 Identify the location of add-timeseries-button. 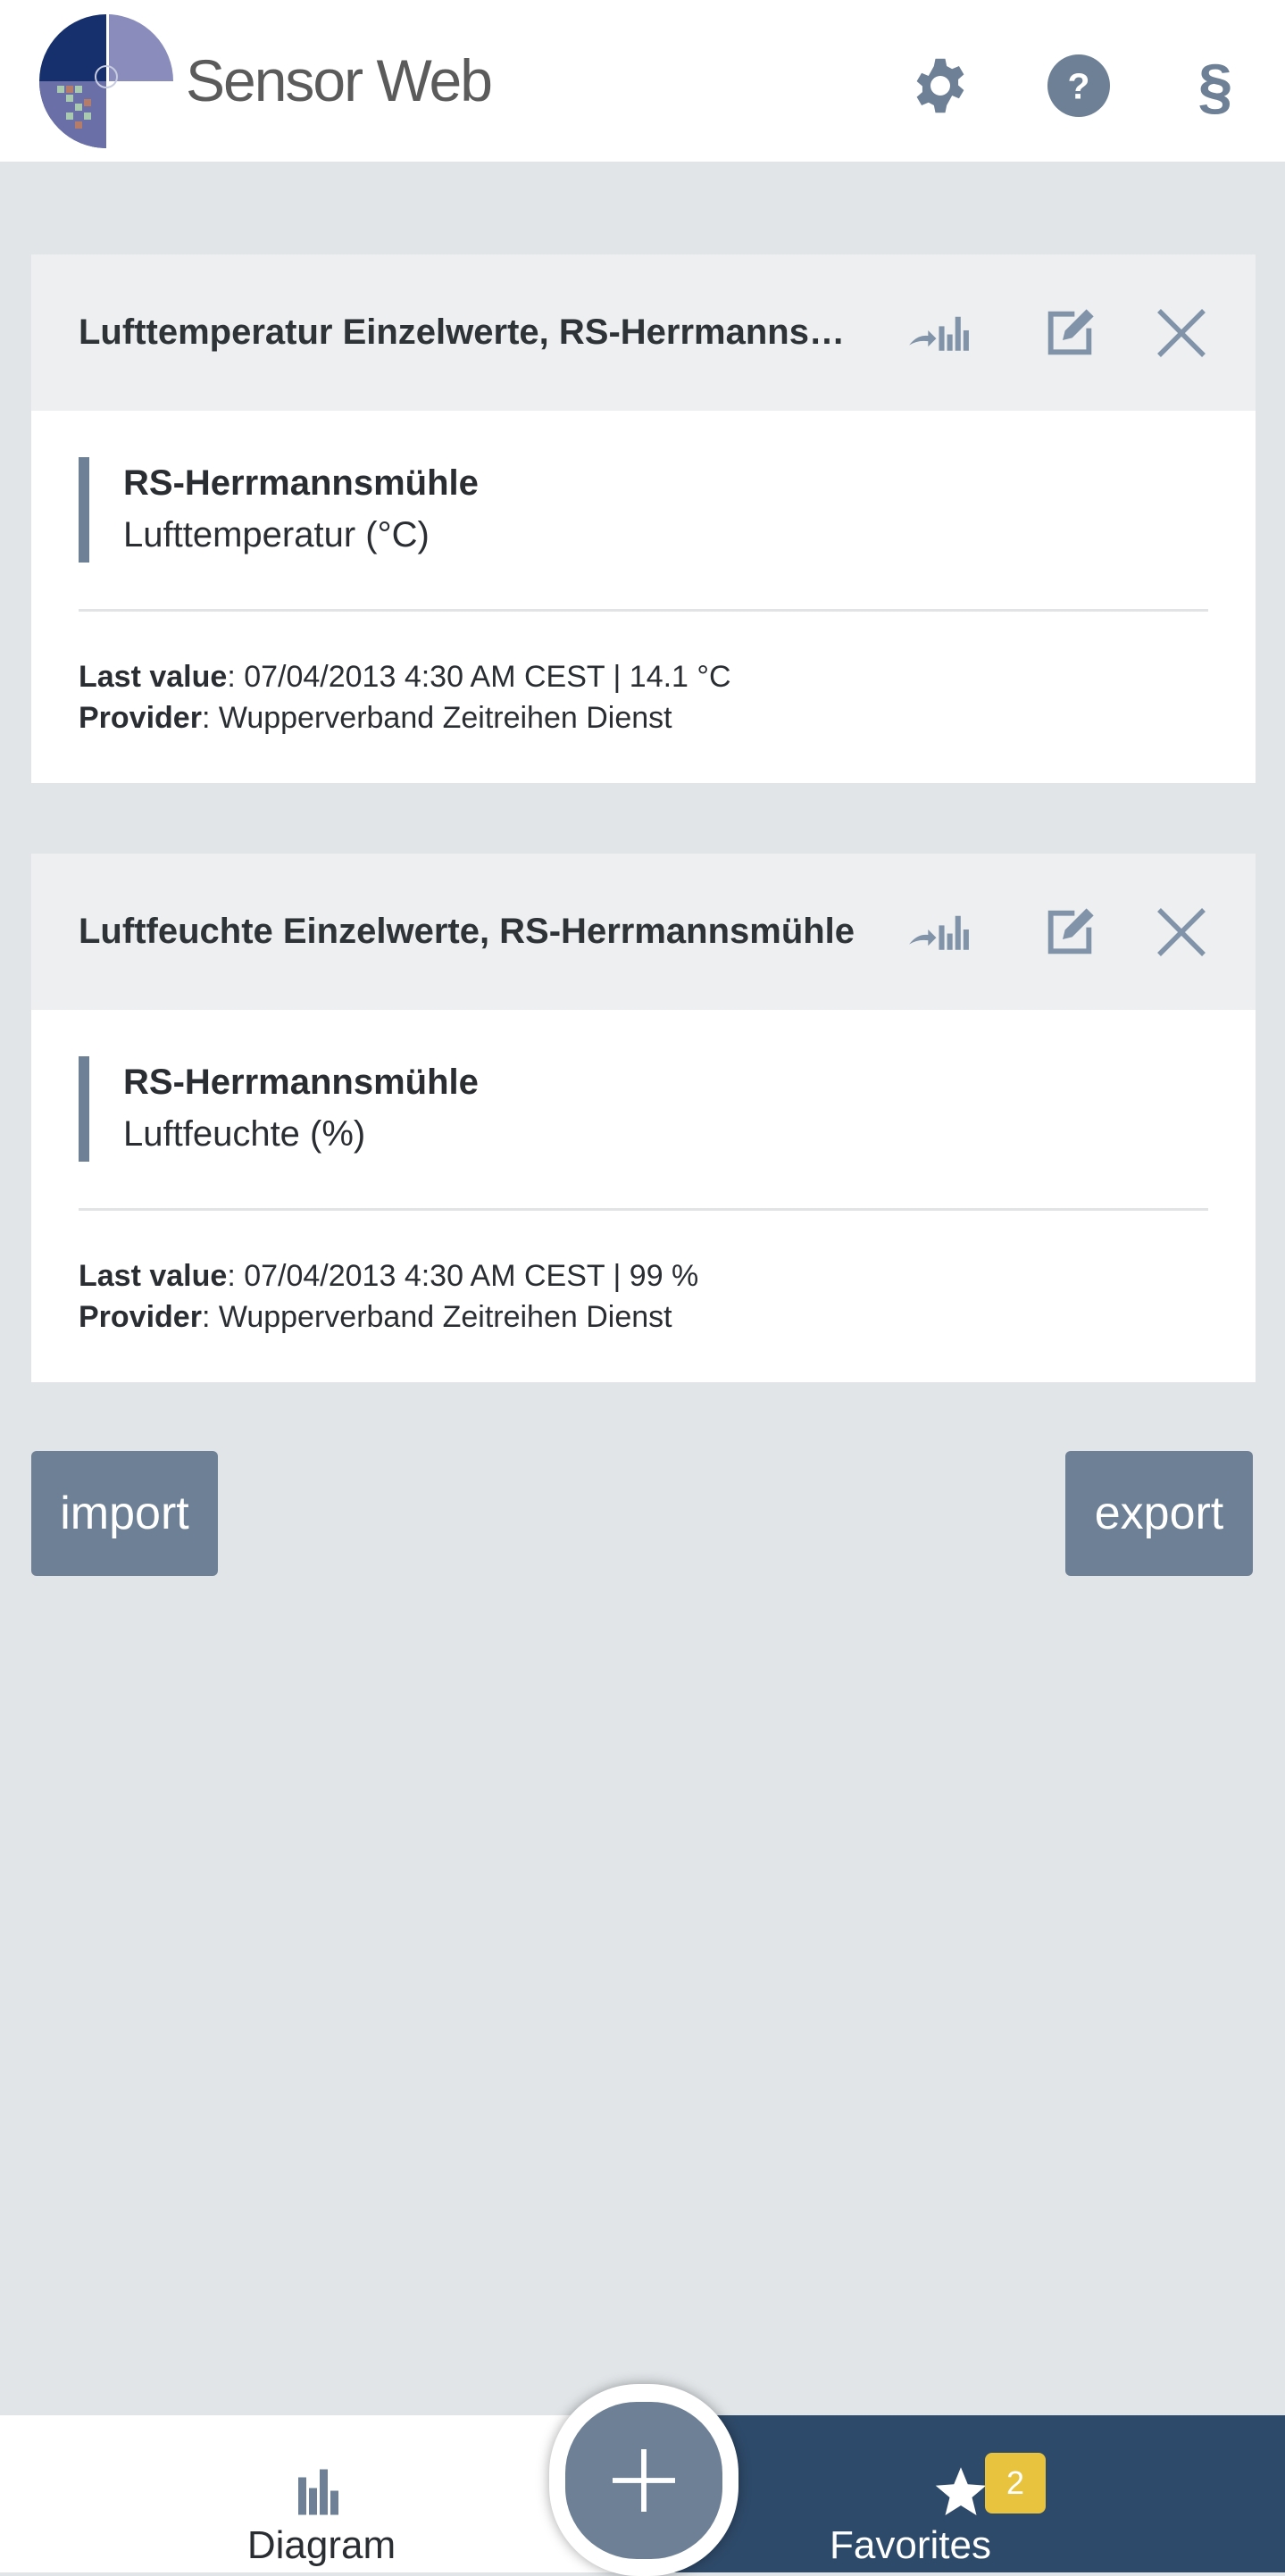
(643, 2480).